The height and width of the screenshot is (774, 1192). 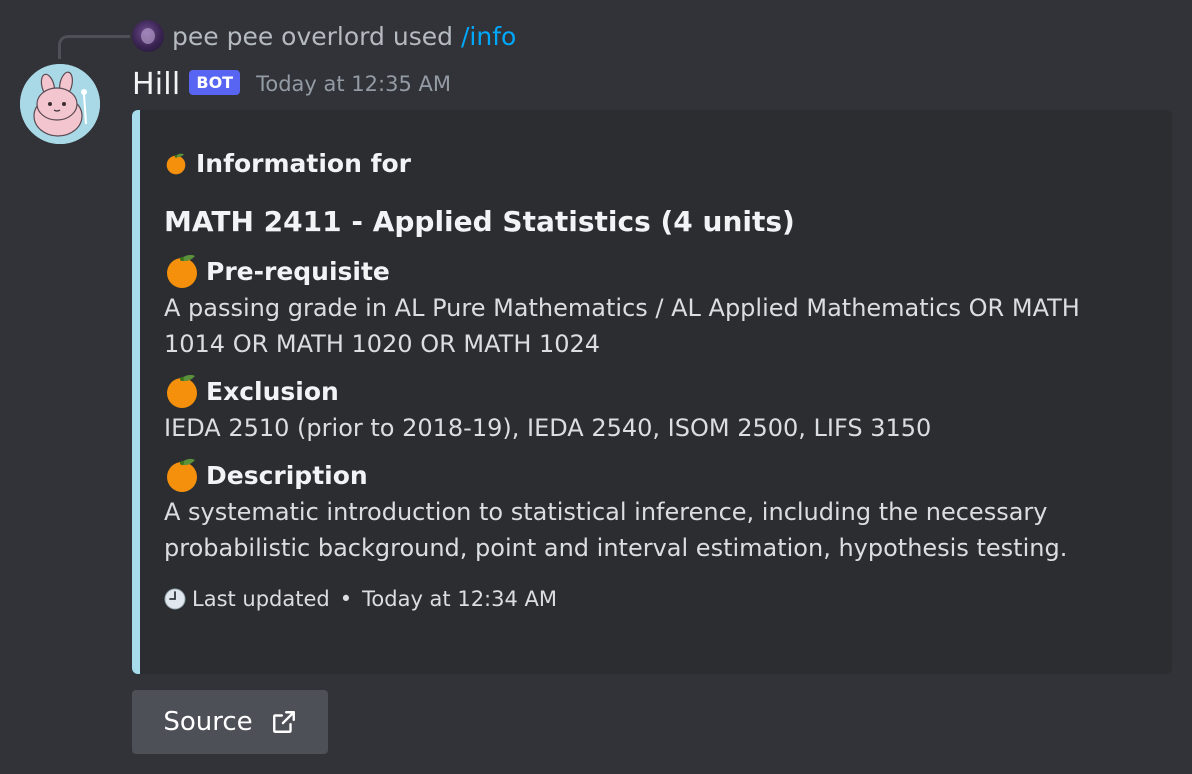 What do you see at coordinates (272, 391) in the screenshot?
I see `field-name-text: Exclusion` at bounding box center [272, 391].